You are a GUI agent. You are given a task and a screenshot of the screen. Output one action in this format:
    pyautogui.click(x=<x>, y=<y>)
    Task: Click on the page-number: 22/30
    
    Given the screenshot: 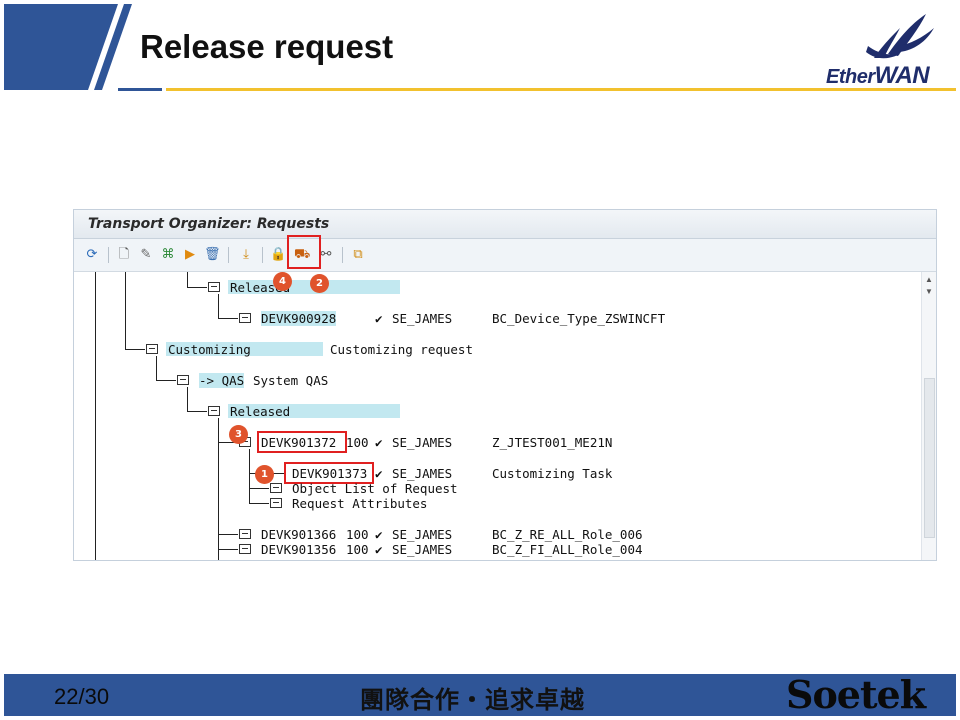 What is the action you would take?
    pyautogui.click(x=82, y=696)
    